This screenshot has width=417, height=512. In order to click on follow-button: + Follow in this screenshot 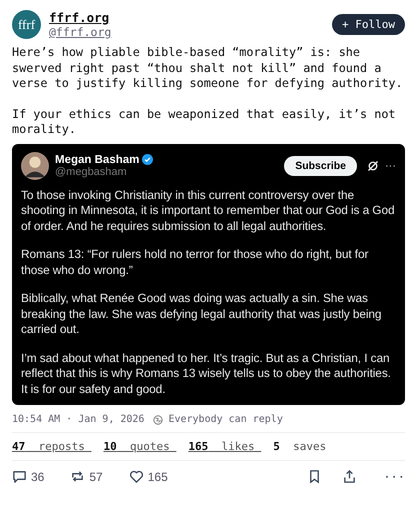, I will do `click(368, 24)`.